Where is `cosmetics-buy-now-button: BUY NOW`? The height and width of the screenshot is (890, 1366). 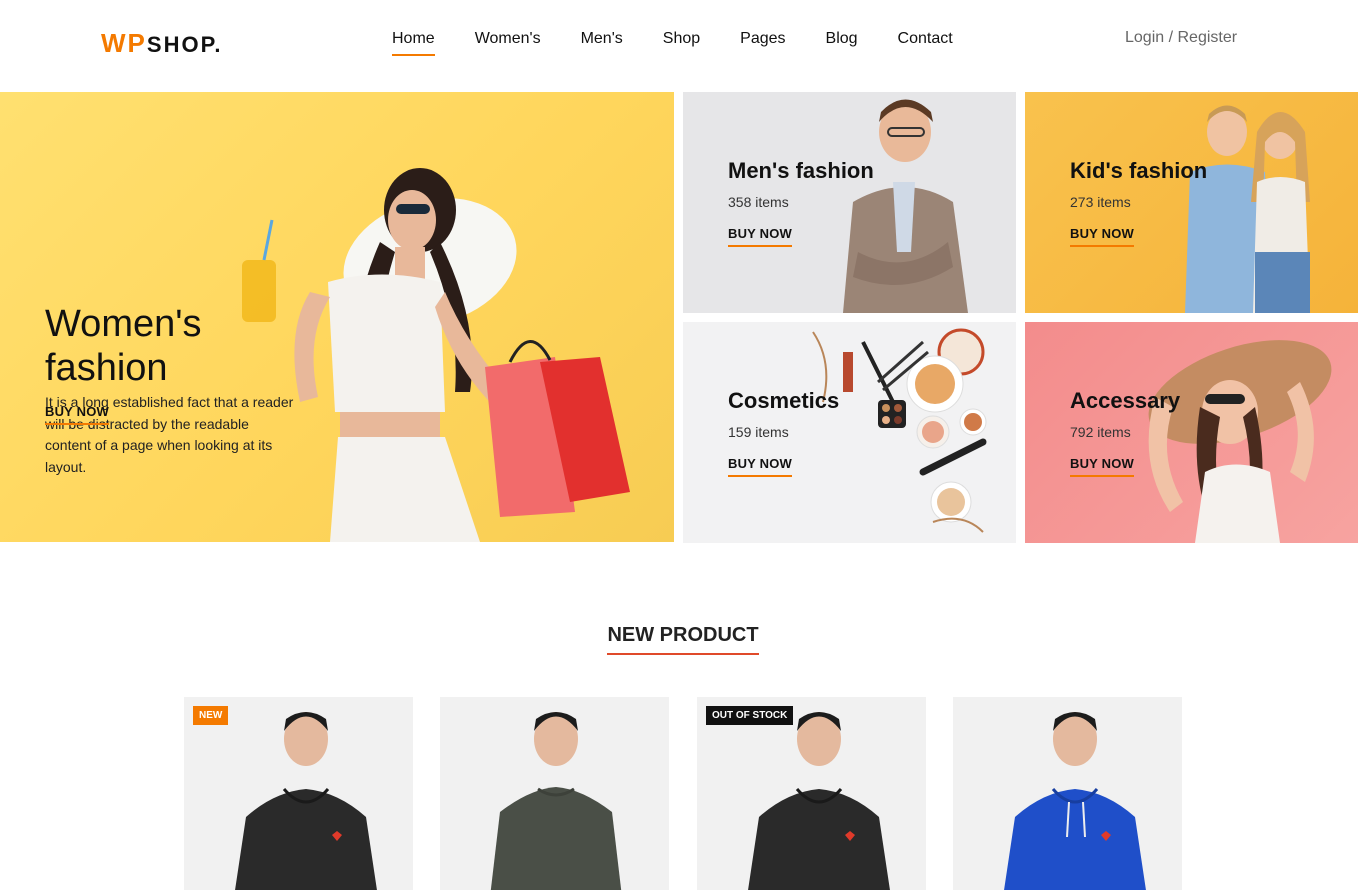
cosmetics-buy-now-button: BUY NOW is located at coordinates (760, 466).